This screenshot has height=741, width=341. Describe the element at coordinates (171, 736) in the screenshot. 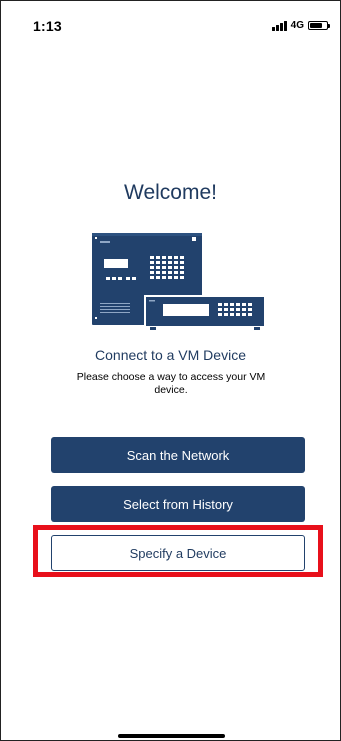

I see `home-indicator` at that location.